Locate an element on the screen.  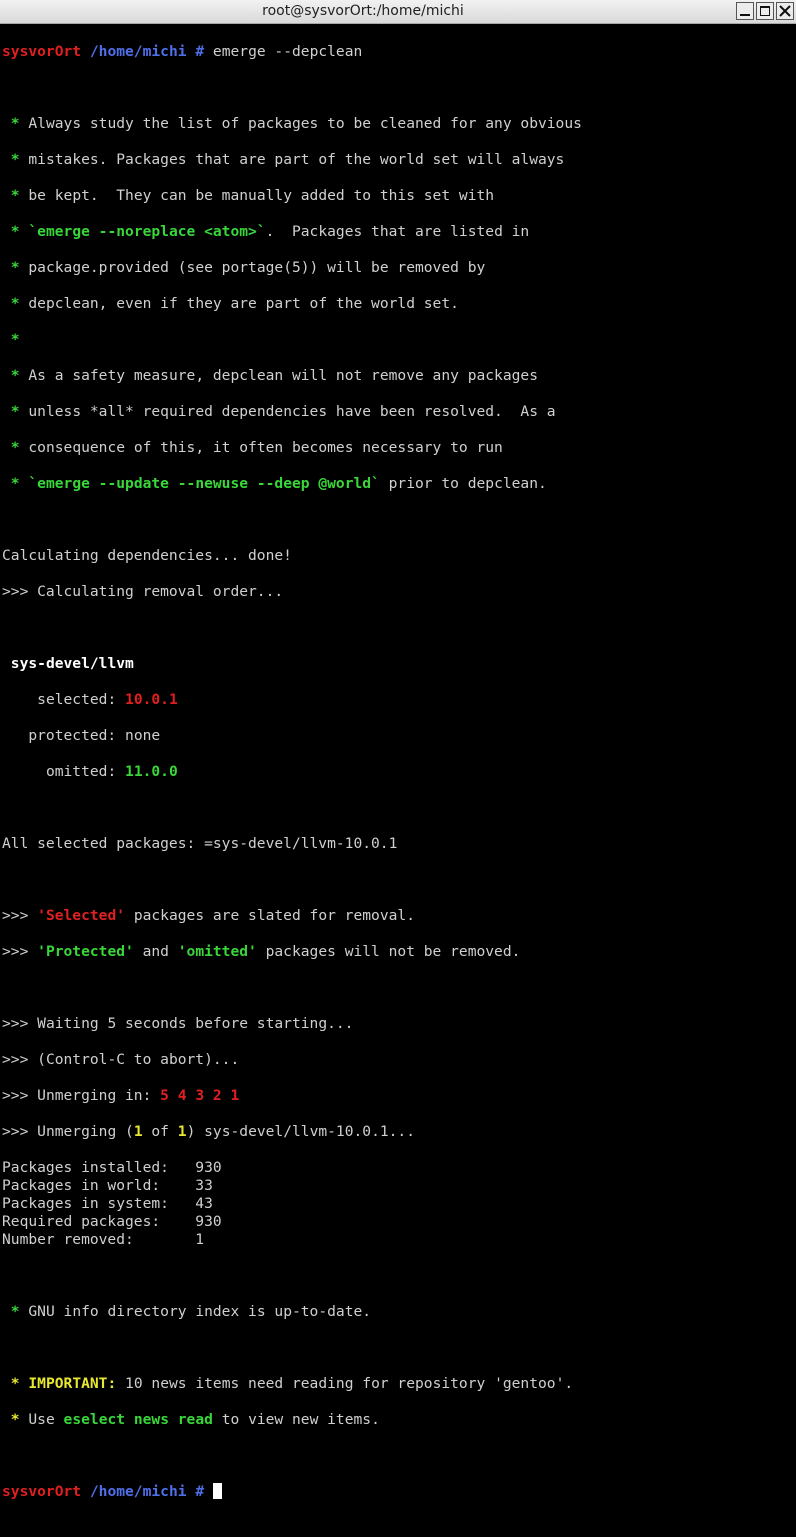
close-icon is located at coordinates (785, 11).